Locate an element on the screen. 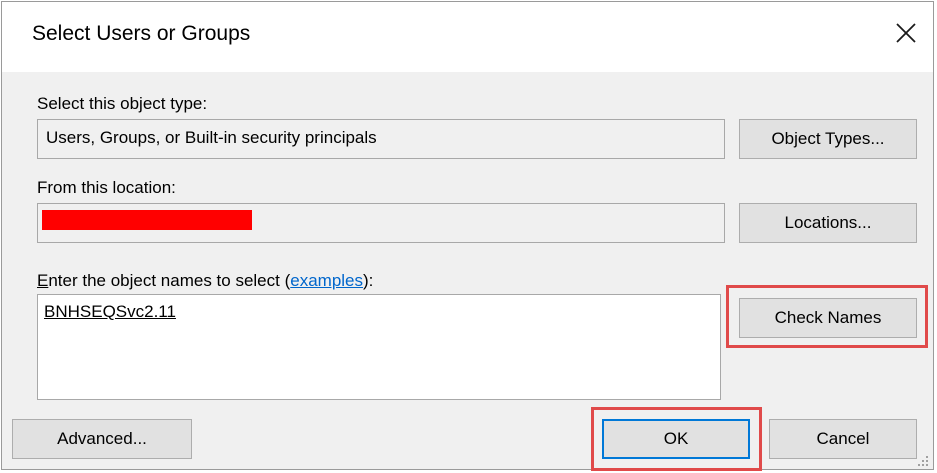  title-bar: Select Users or Groups is located at coordinates (467, 37).